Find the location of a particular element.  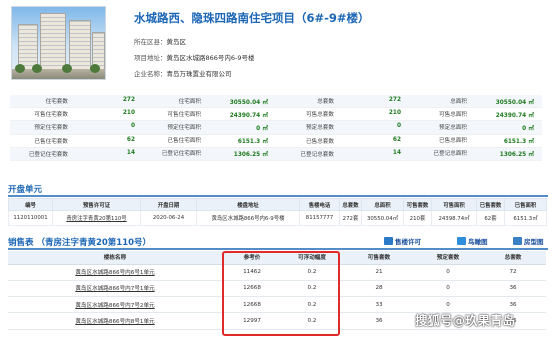

aerial-view-button: 鸟瞰图 is located at coordinates (472, 241).